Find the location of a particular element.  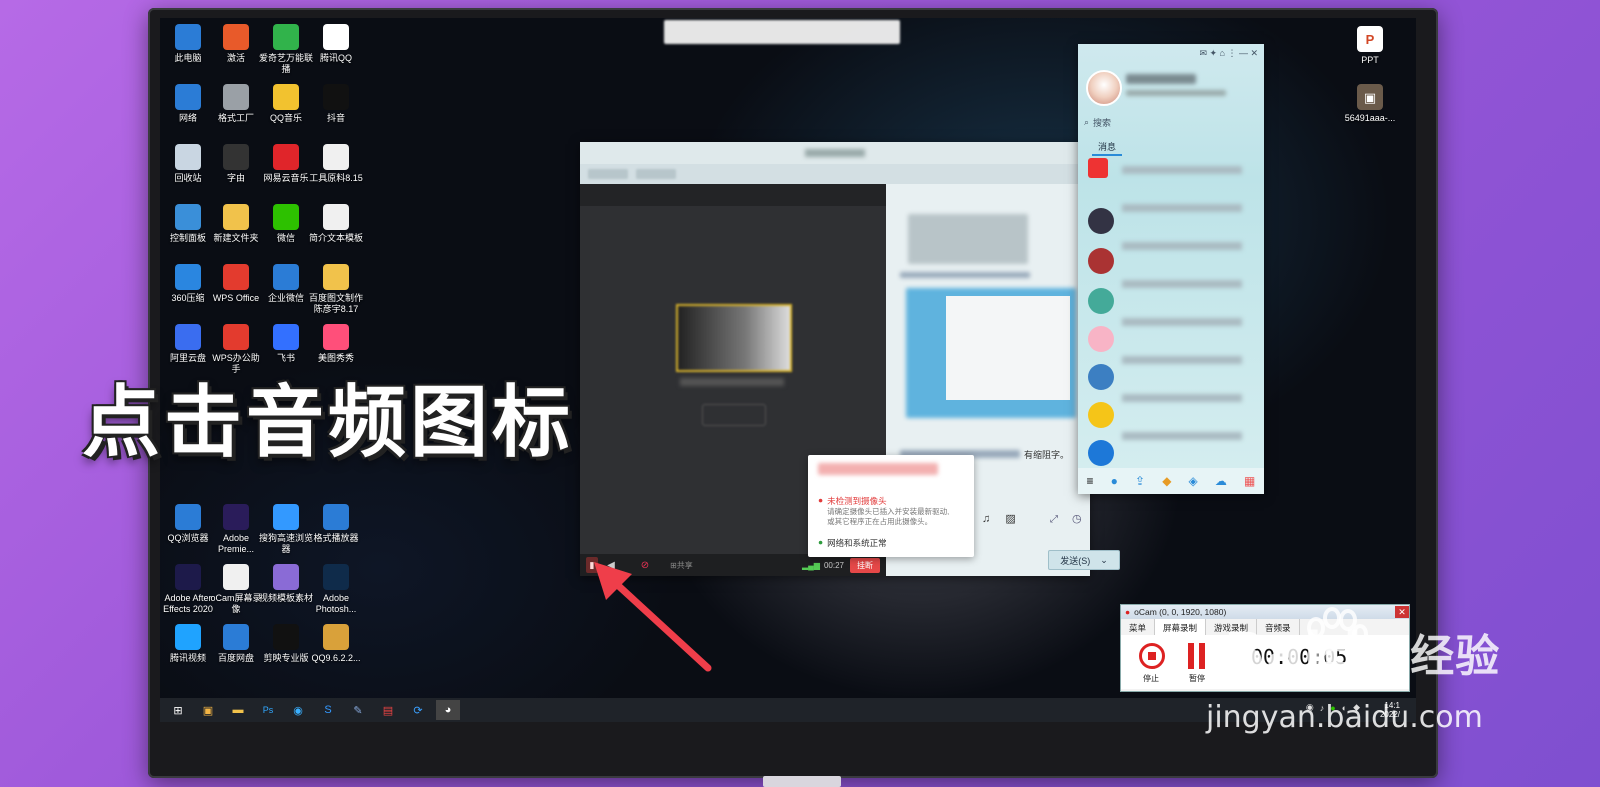

menu-icon: ≡ is located at coordinates (1090, 481).